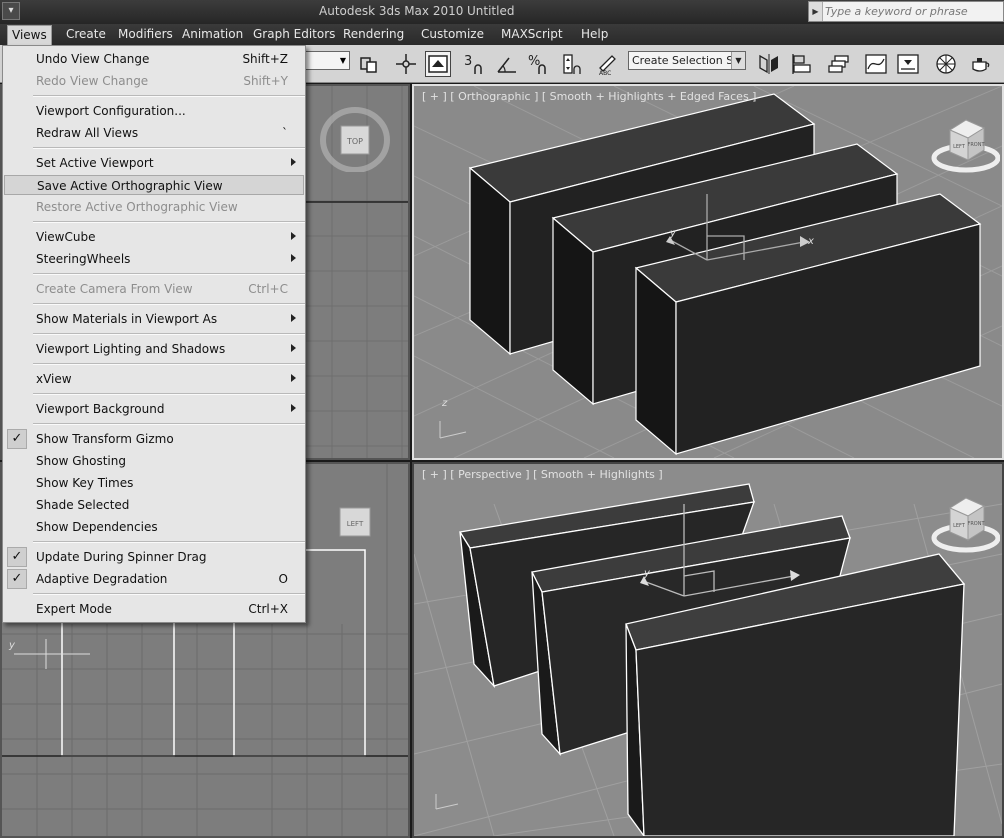  Describe the element at coordinates (816, 11) in the screenshot. I see `search-expand-icon: ▶` at that location.